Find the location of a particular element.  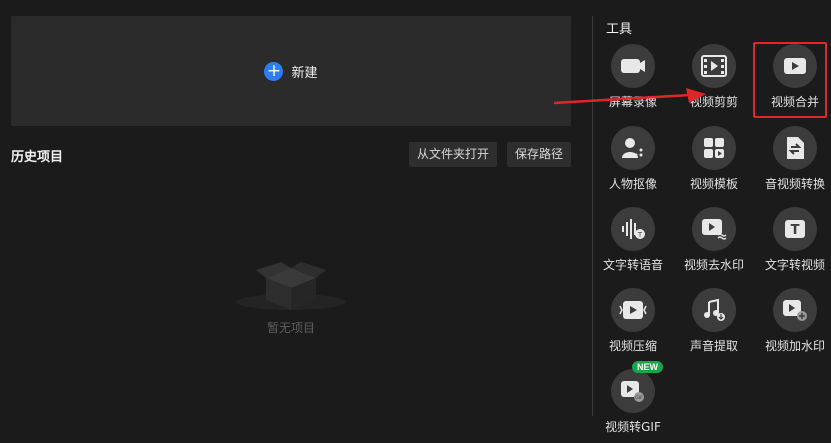

new-badge: NEW is located at coordinates (647, 367).